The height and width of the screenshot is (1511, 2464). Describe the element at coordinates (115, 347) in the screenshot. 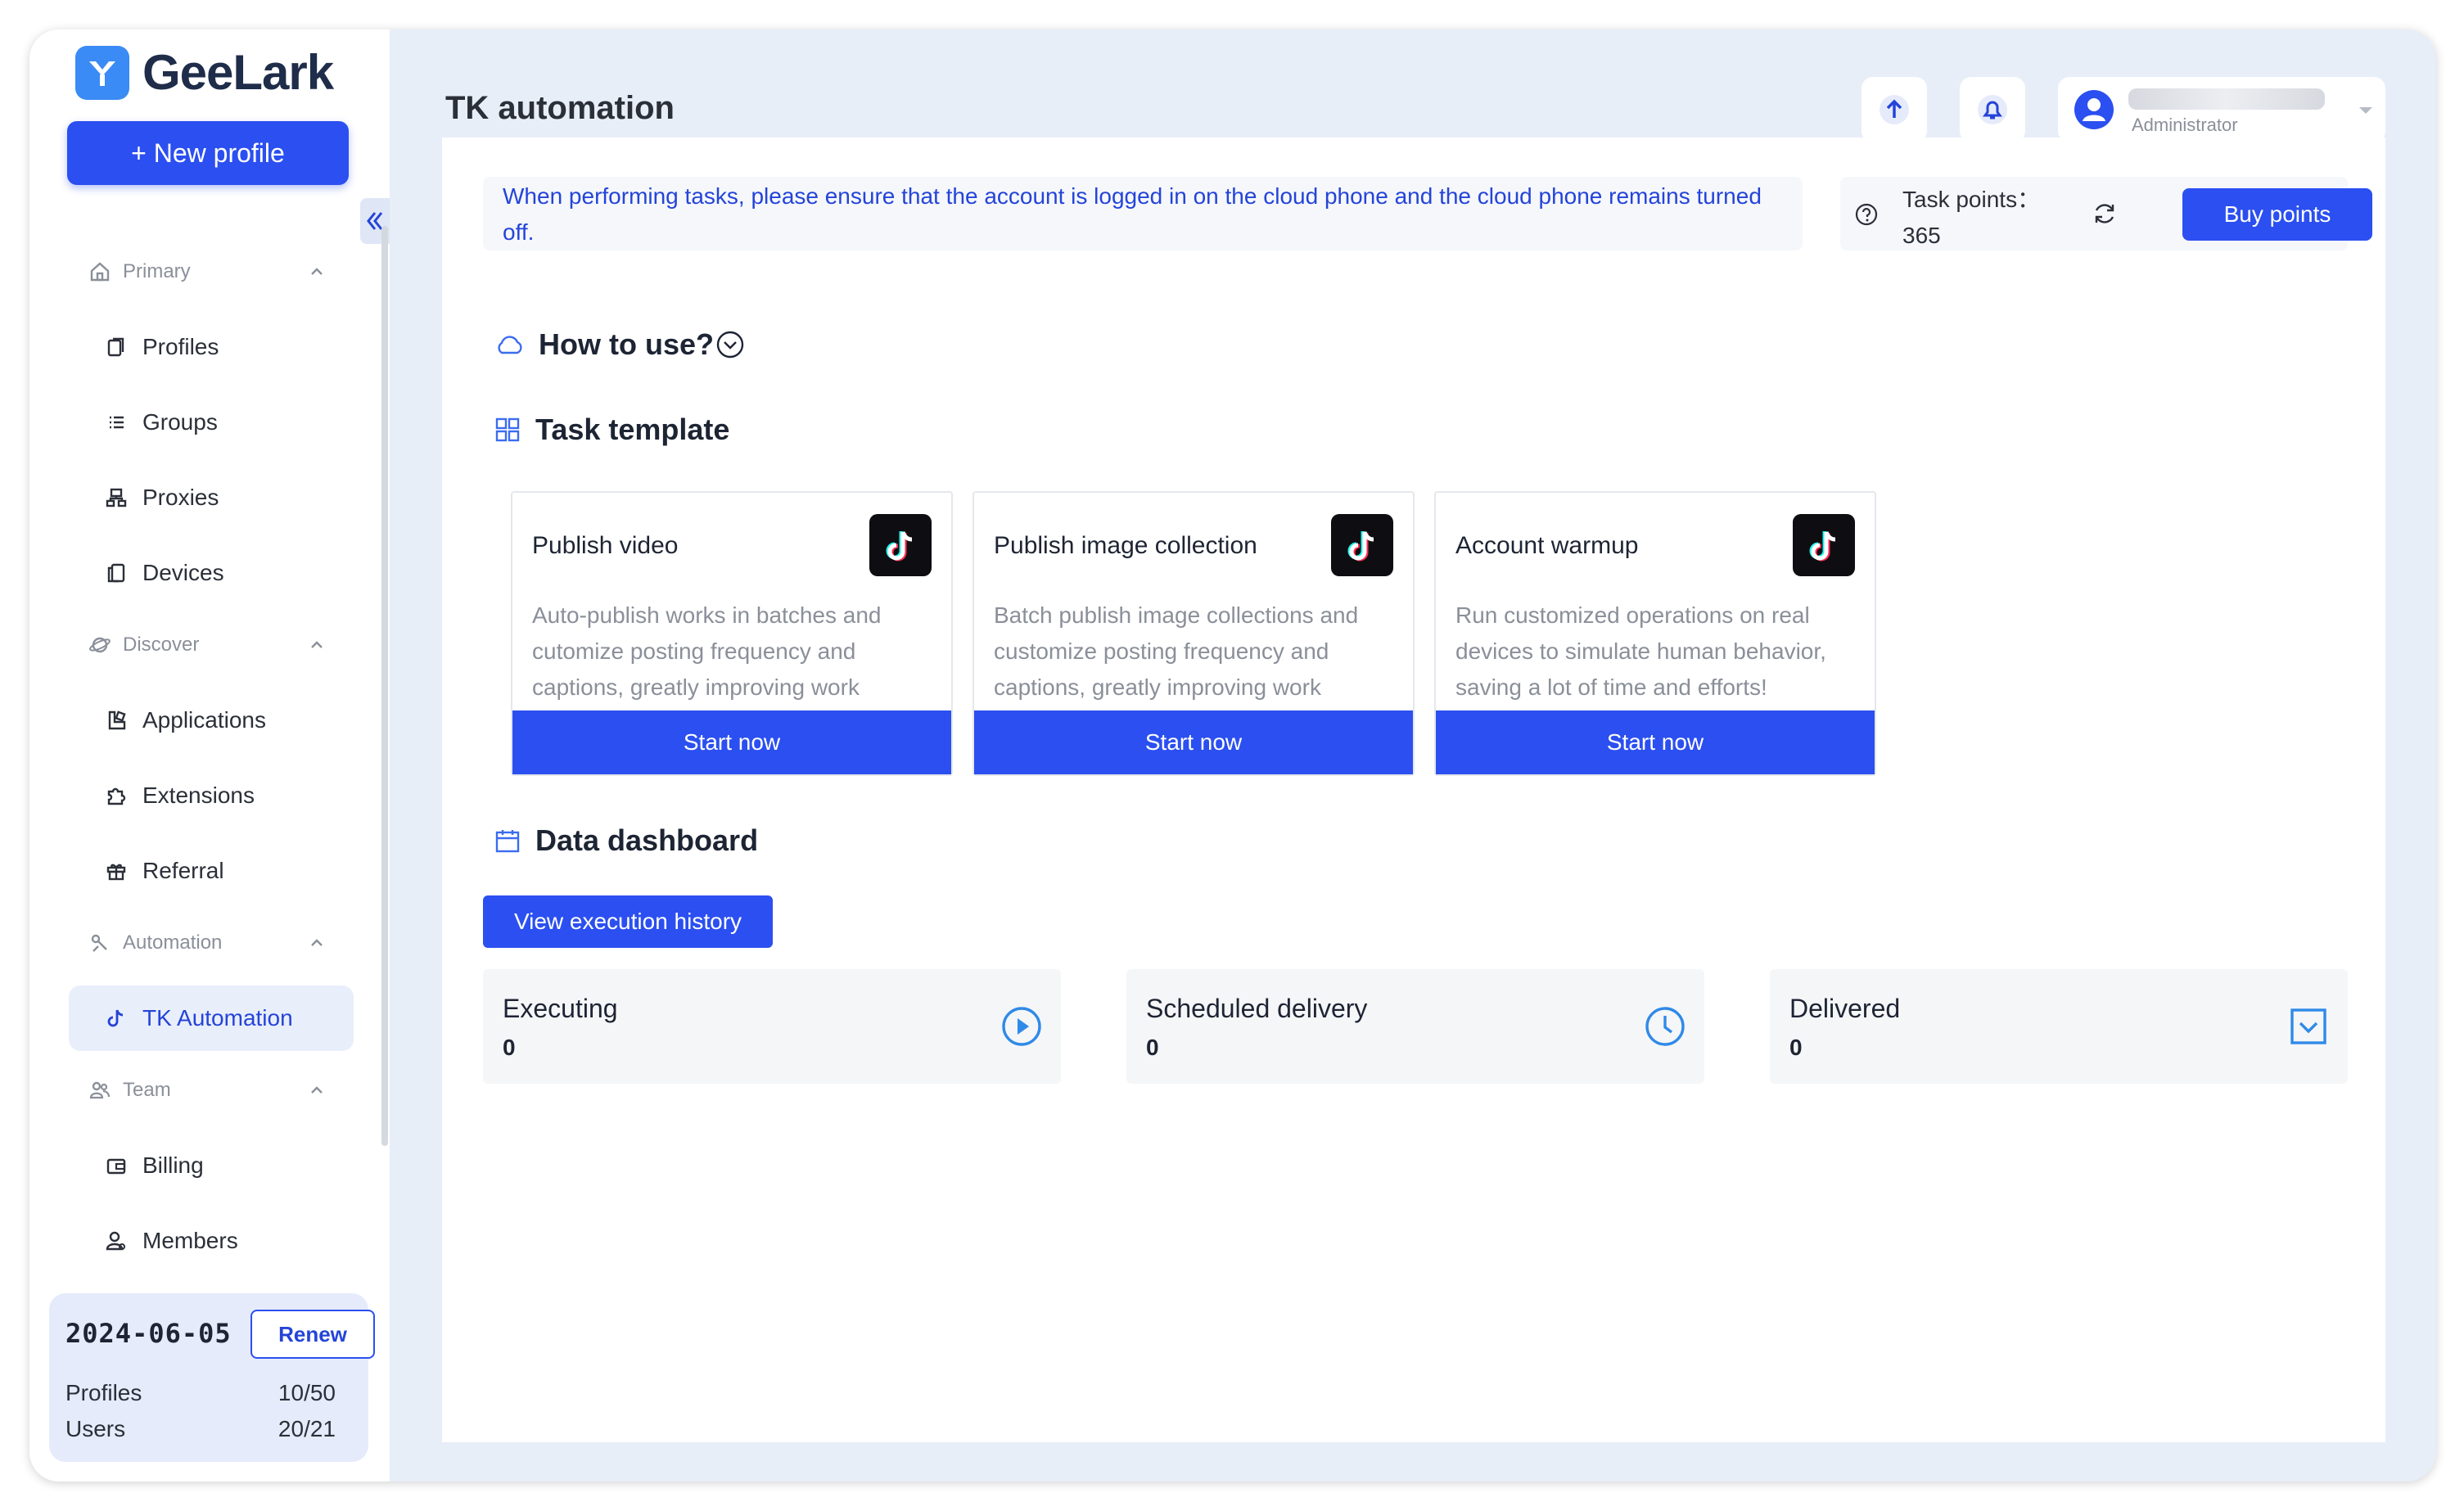

I see `profiles-icon` at that location.